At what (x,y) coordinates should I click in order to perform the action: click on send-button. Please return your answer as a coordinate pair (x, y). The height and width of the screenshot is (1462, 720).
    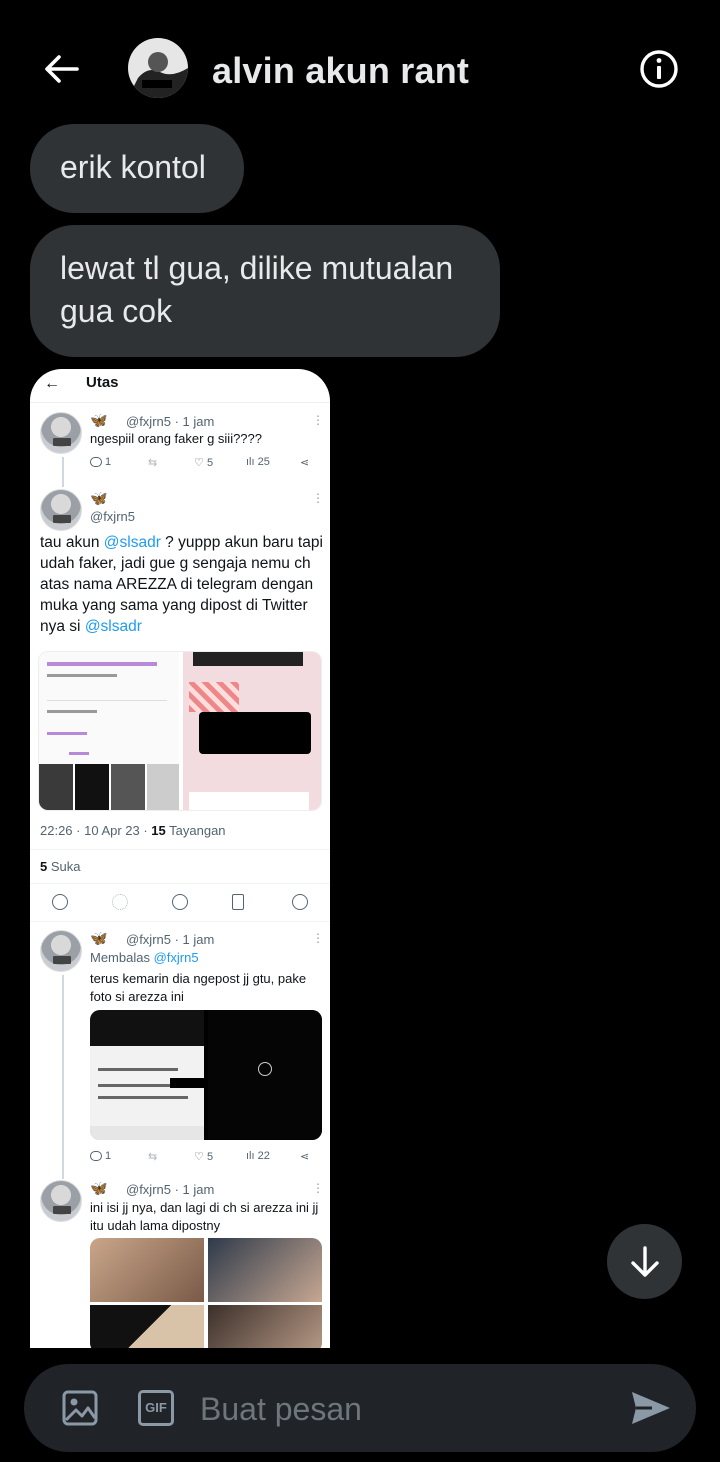
    Looking at the image, I should click on (650, 1408).